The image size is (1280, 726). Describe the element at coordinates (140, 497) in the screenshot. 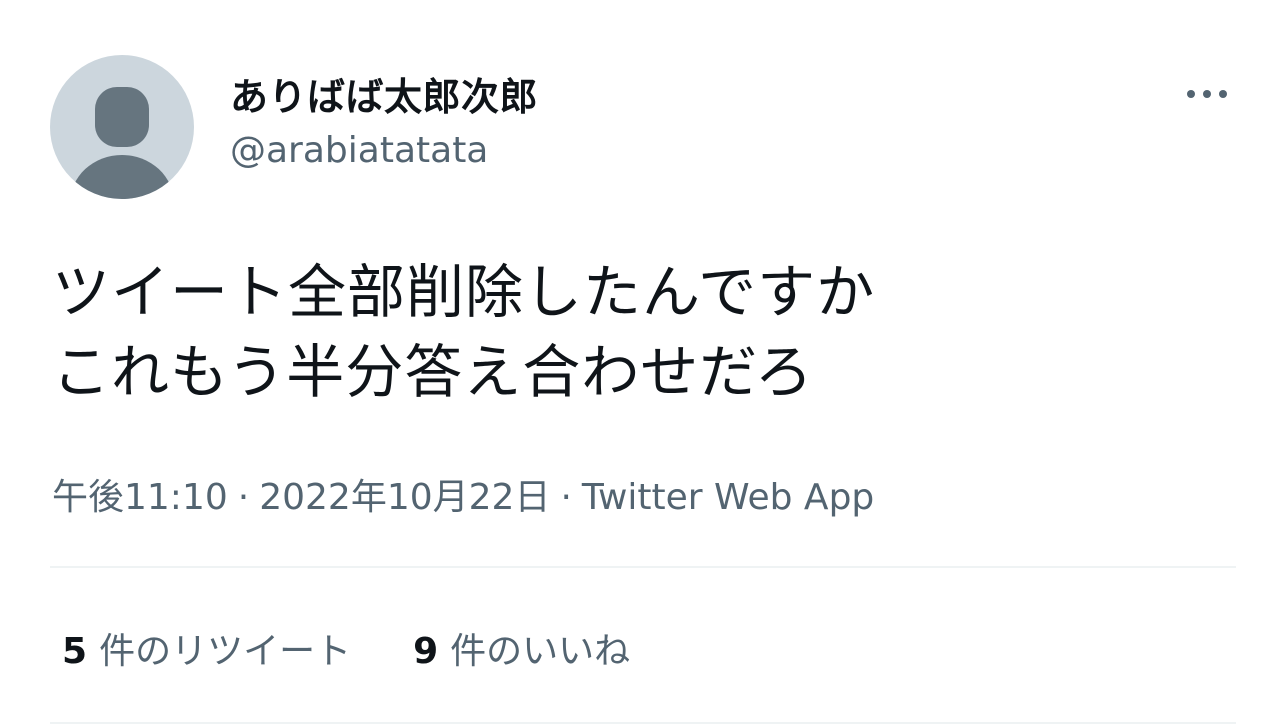

I see `tweet-time: 午後11:10` at that location.